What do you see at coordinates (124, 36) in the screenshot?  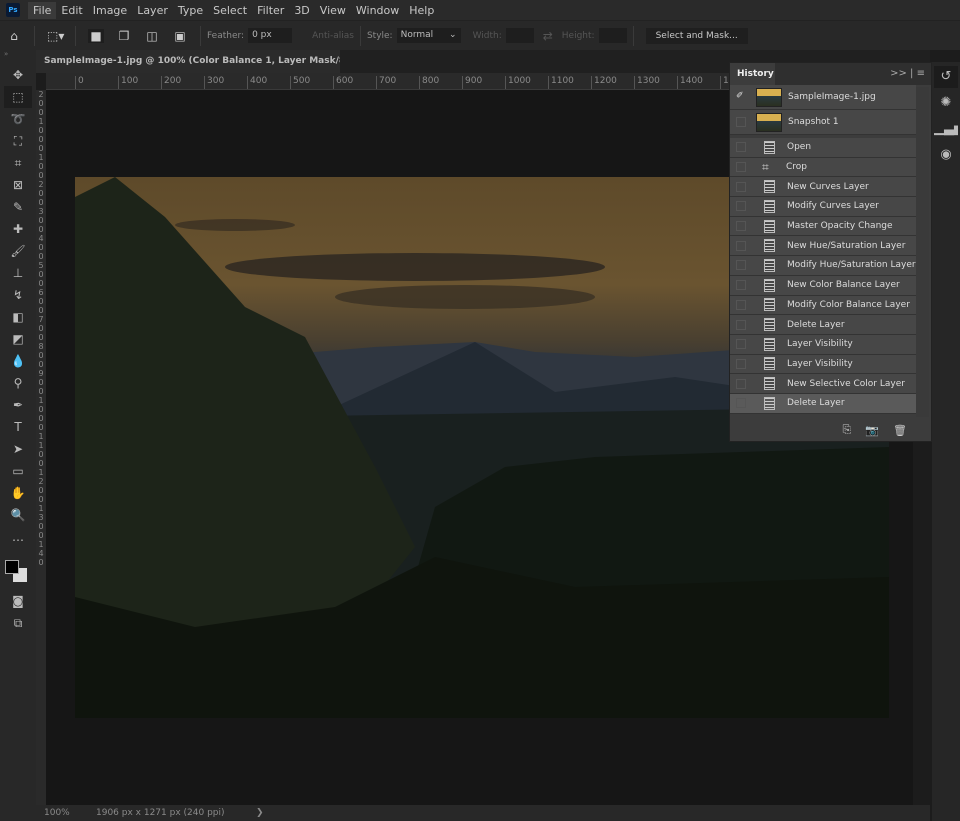 I see `add-selection-icon: ❐` at bounding box center [124, 36].